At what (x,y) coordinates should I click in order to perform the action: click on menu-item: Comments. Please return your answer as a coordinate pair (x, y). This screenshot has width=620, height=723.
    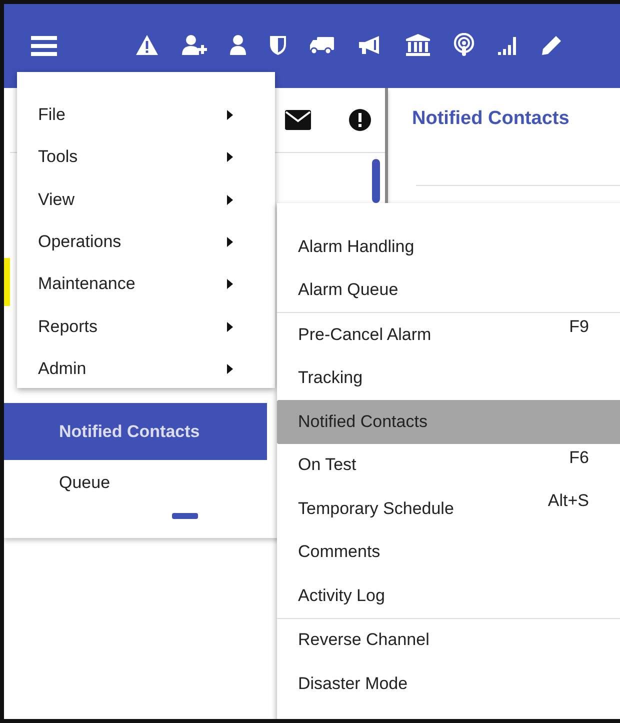
    Looking at the image, I should click on (448, 552).